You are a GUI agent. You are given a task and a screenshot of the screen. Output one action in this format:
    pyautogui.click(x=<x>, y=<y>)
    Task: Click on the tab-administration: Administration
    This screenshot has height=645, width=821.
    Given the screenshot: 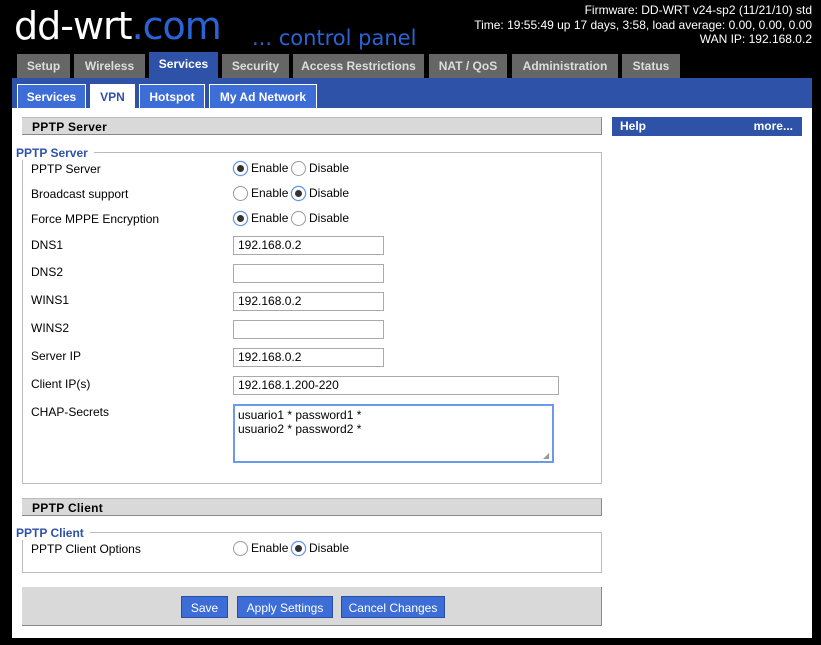 What is the action you would take?
    pyautogui.click(x=565, y=66)
    